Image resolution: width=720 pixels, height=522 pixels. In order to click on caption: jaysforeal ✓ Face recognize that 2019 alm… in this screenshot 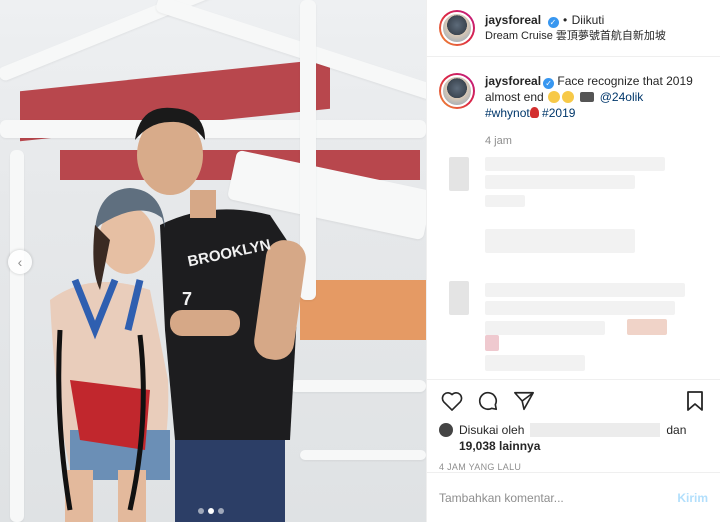, I will do `click(573, 111)`.